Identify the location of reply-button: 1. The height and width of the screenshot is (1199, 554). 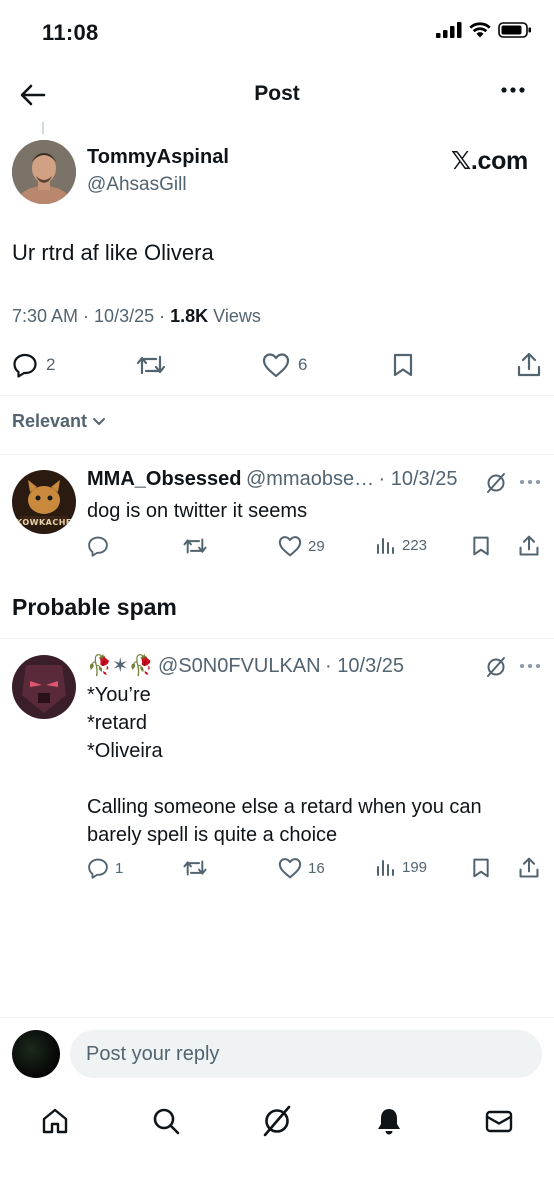
(105, 868).